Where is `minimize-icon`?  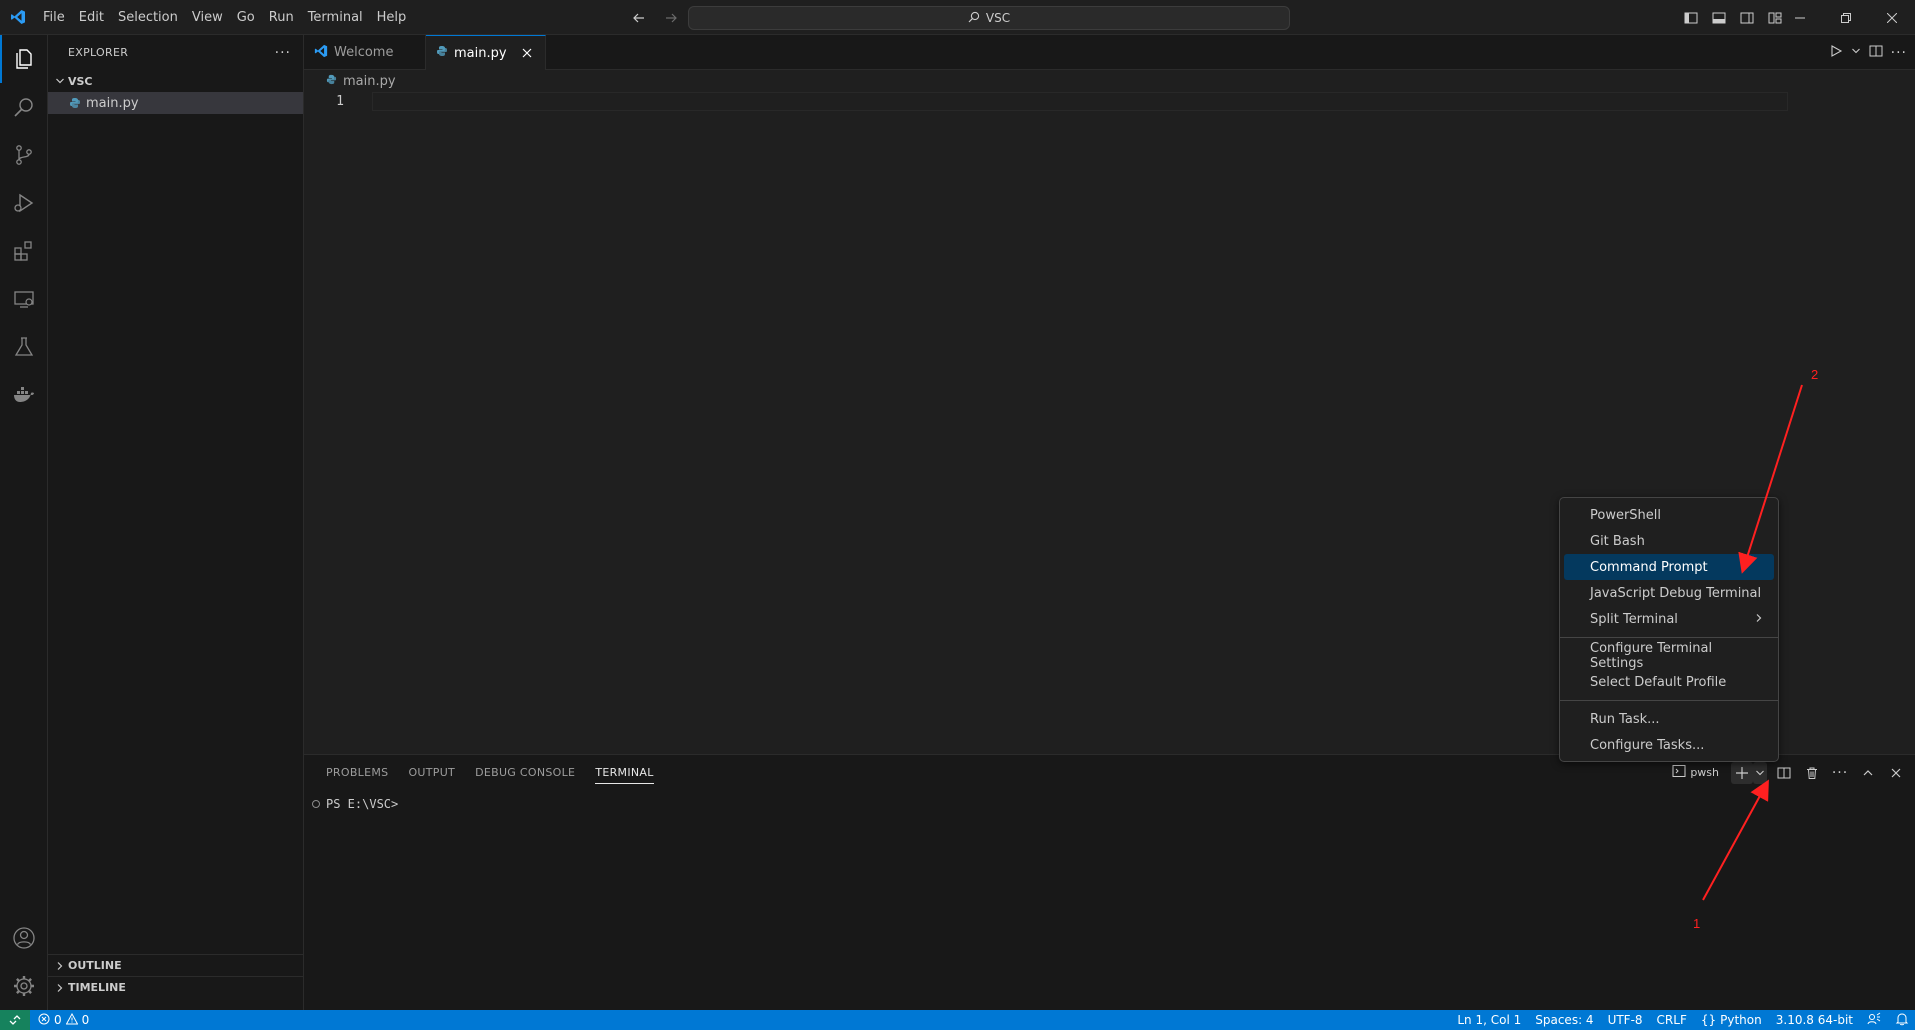 minimize-icon is located at coordinates (1800, 17).